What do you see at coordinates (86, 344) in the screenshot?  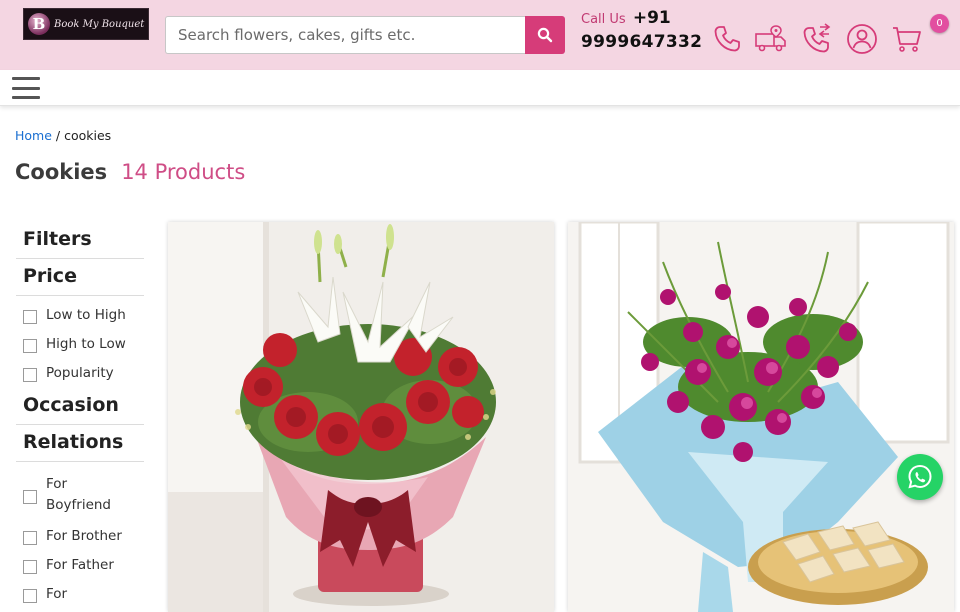 I see `filter-option-label: High to Low` at bounding box center [86, 344].